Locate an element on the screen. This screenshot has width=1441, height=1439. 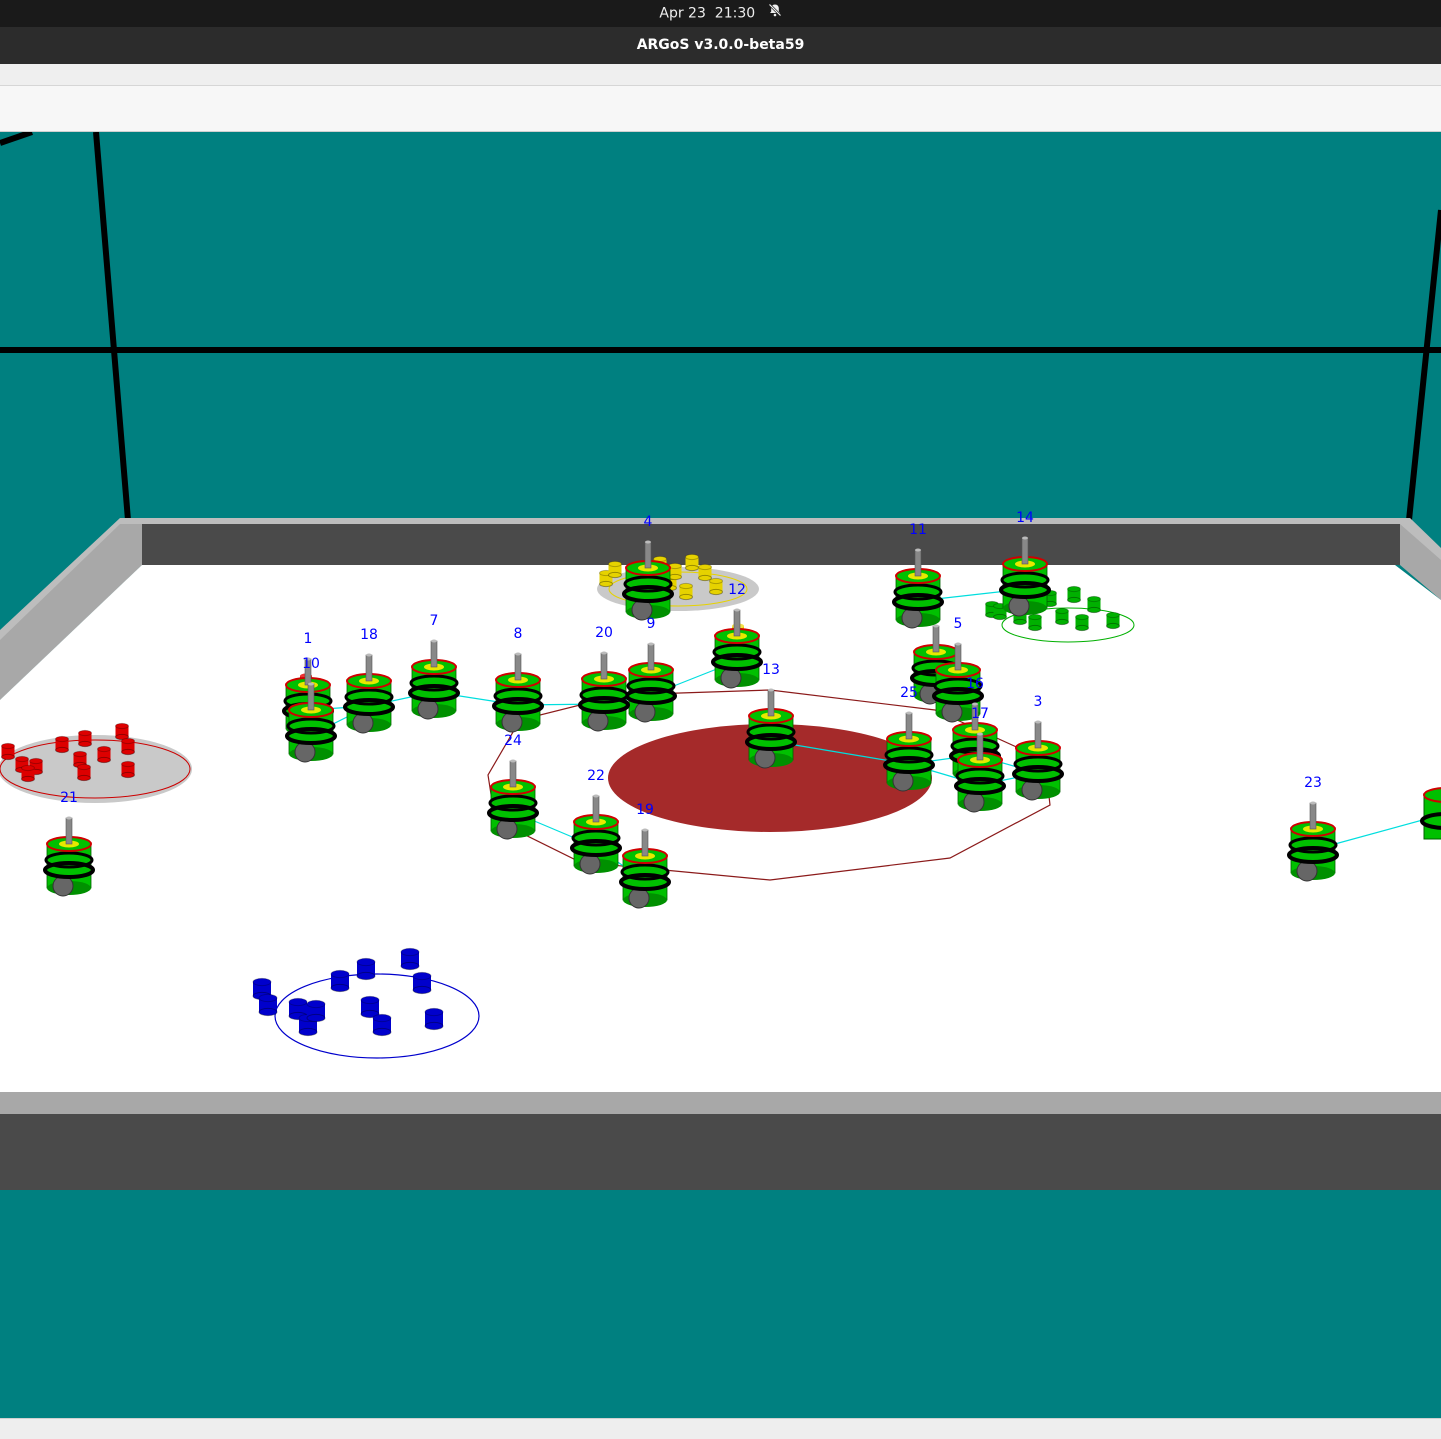
robot-label: 25 is located at coordinates (909, 693).